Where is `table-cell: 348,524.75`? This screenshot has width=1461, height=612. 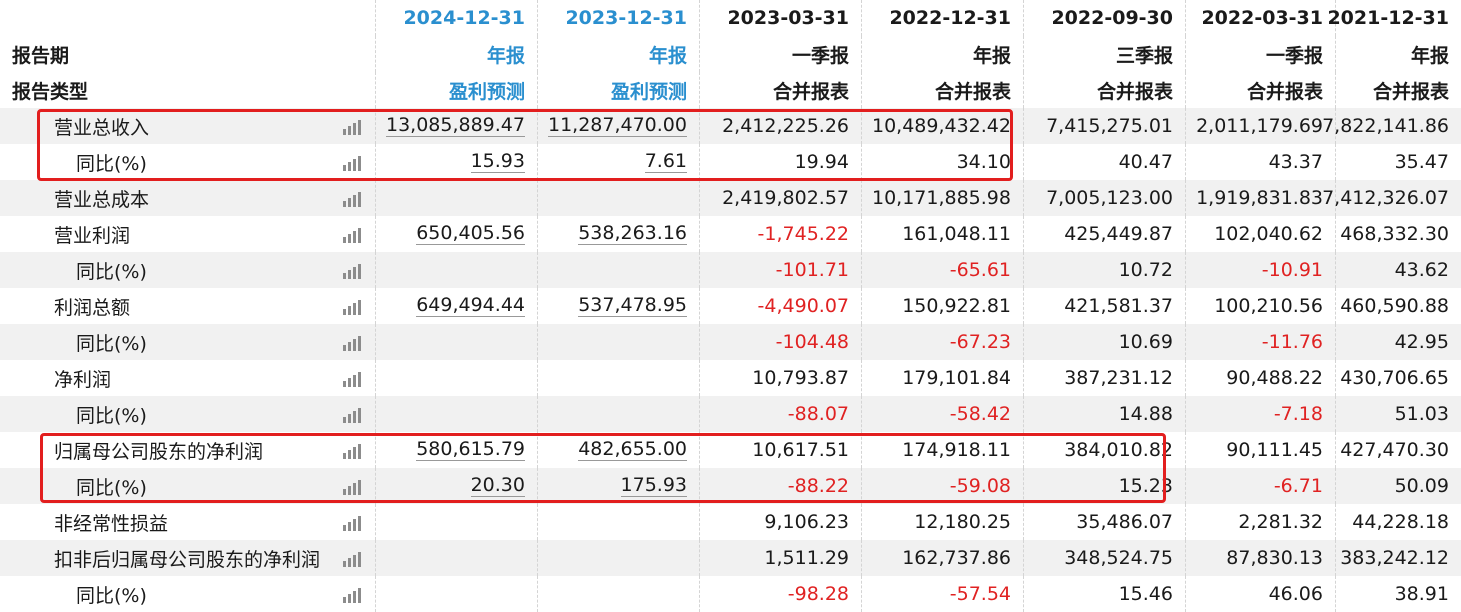 table-cell: 348,524.75 is located at coordinates (1105, 558).